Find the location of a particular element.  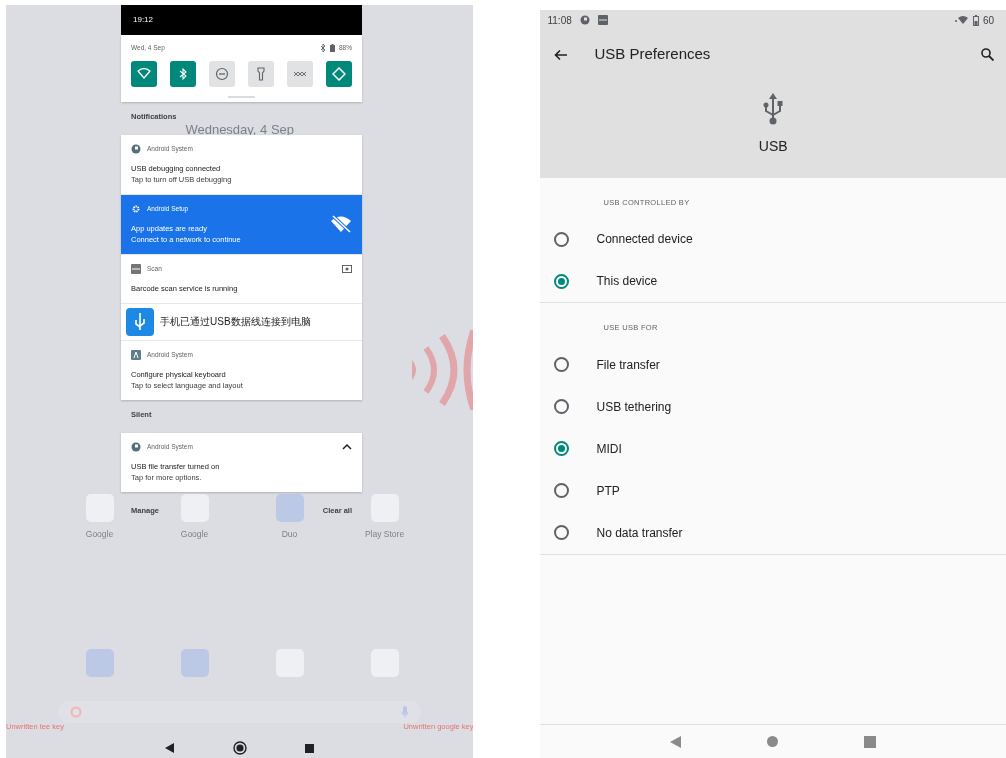

notification: 手机已通过USB数据线连接到电脑 is located at coordinates (241, 321).